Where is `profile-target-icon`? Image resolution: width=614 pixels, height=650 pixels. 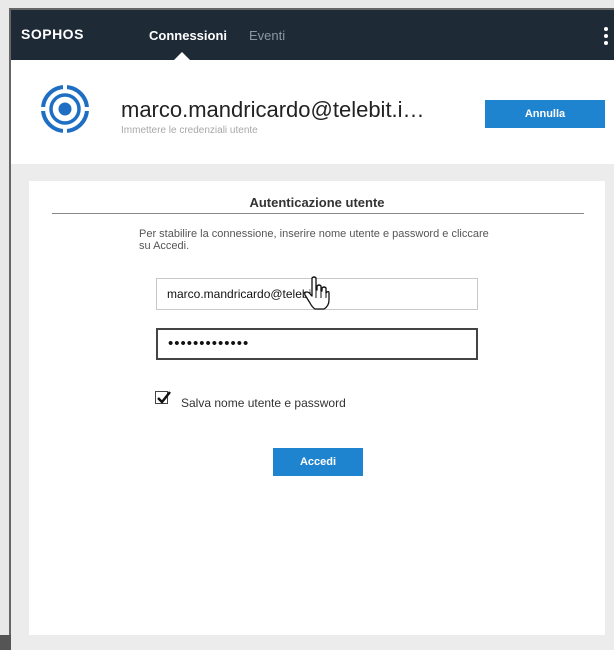 profile-target-icon is located at coordinates (65, 111).